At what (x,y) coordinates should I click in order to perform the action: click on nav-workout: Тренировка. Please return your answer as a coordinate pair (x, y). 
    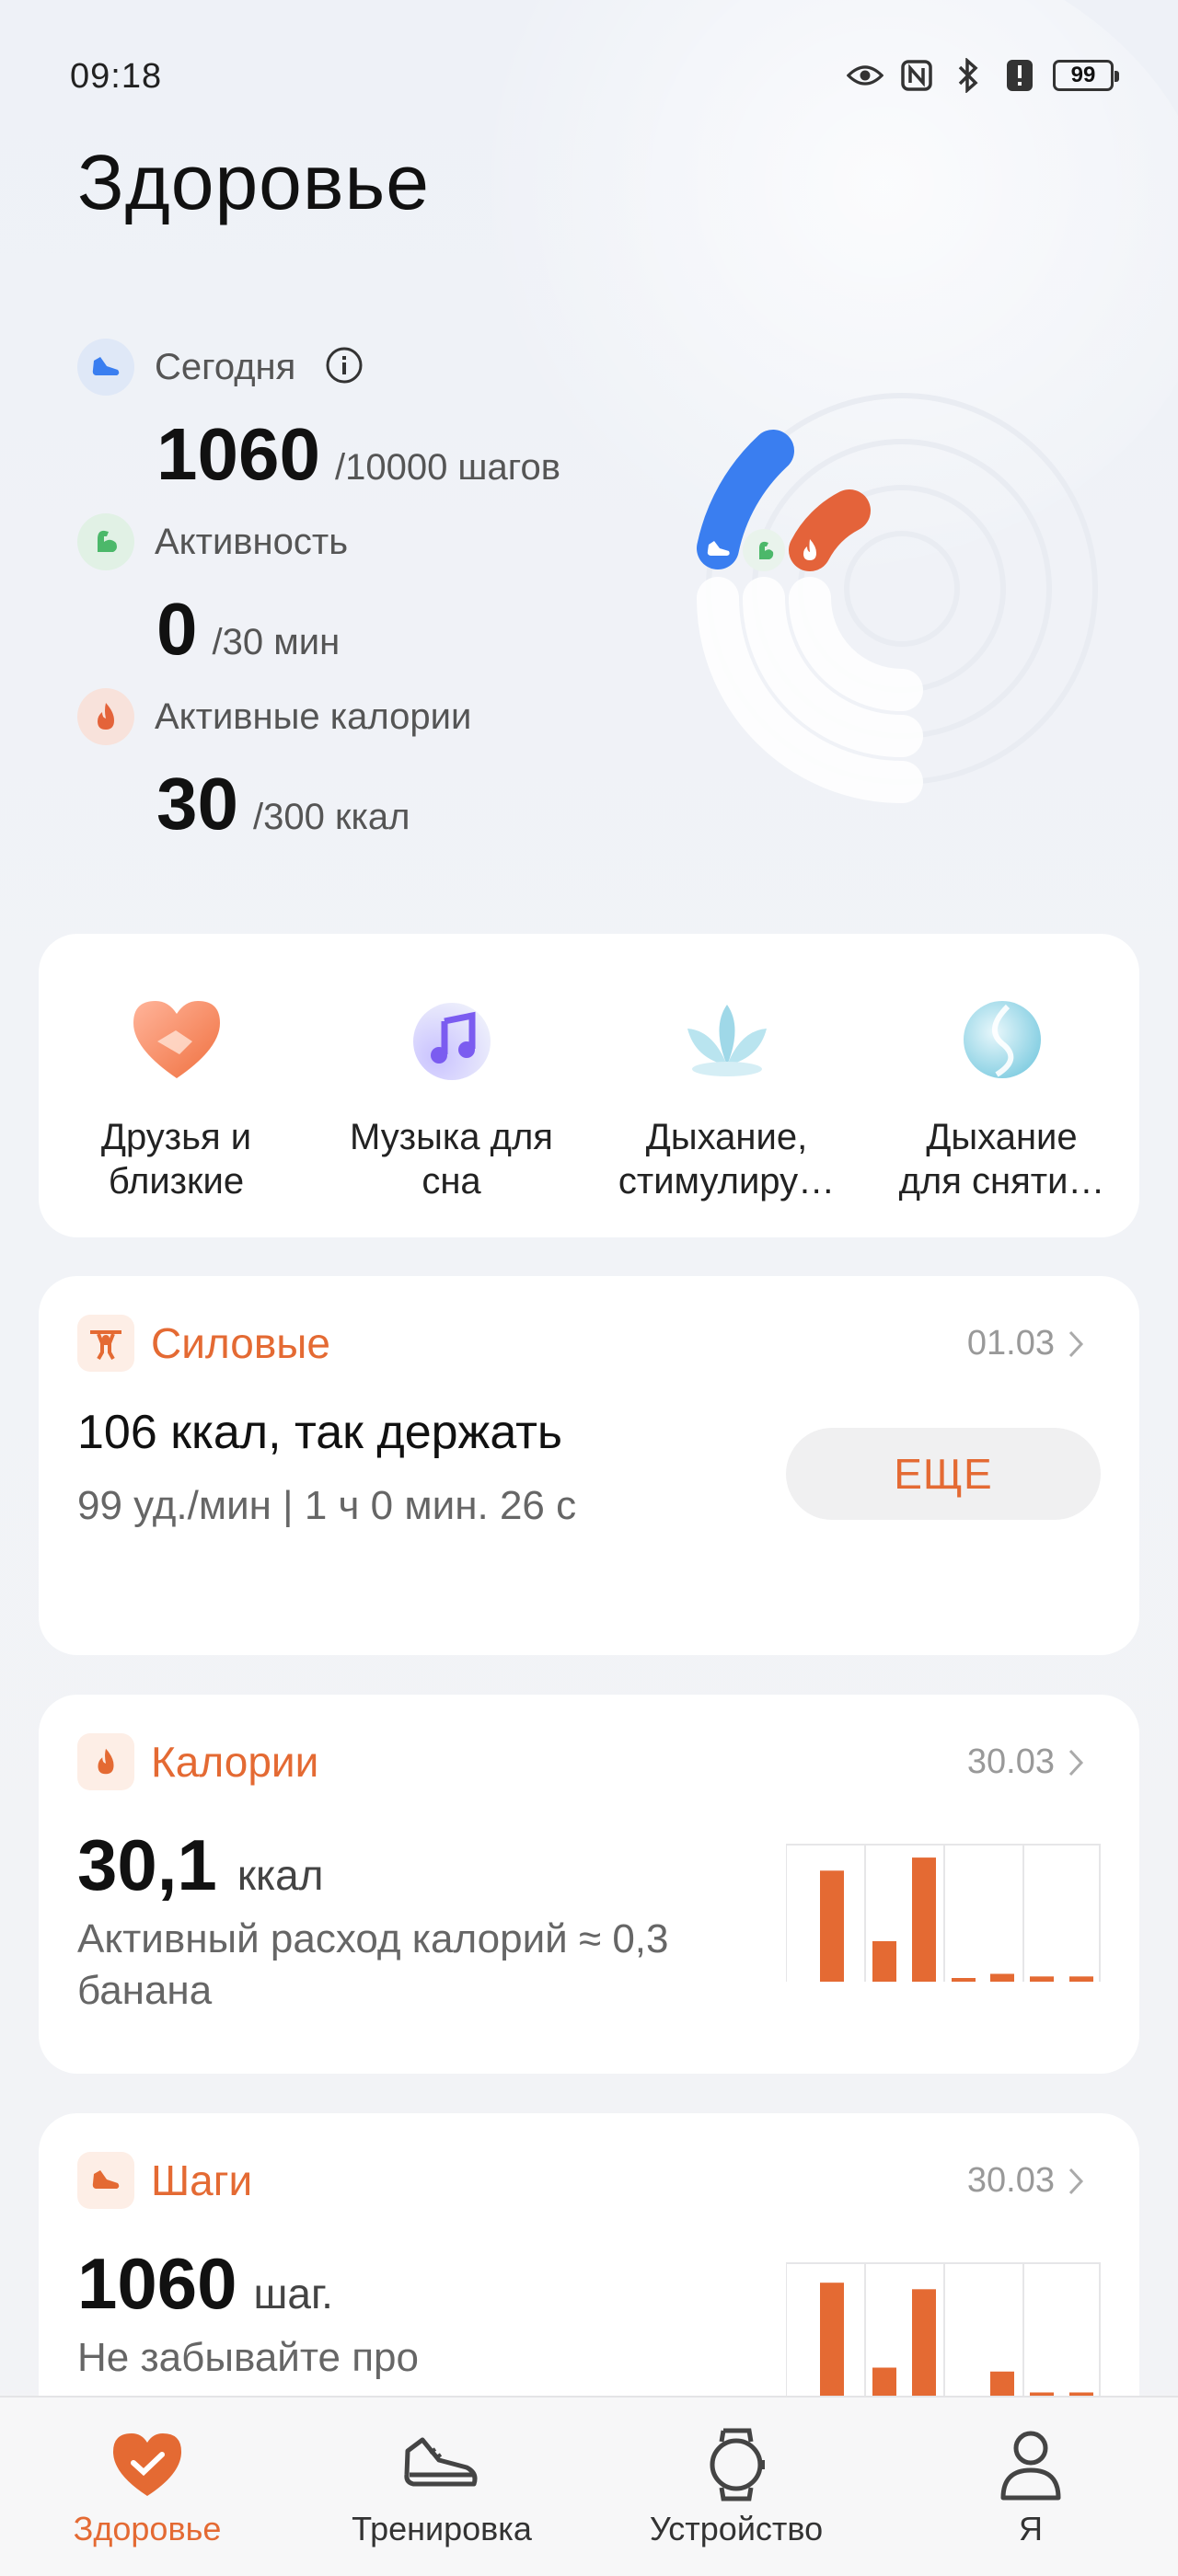
    Looking at the image, I should click on (442, 2487).